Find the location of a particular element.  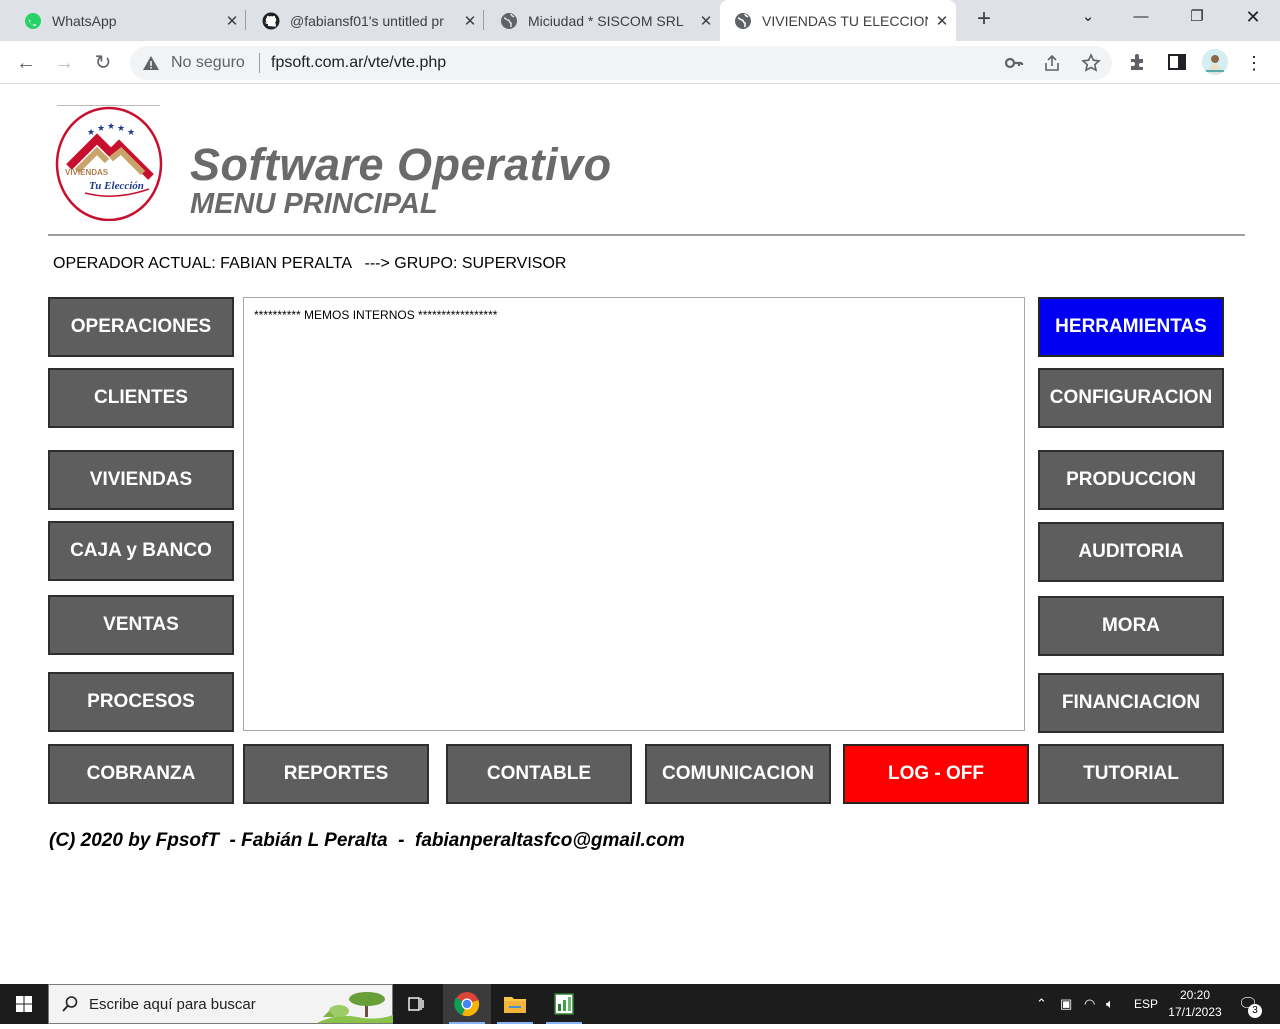

comunicacion-button: COMUNICACION is located at coordinates (738, 774).